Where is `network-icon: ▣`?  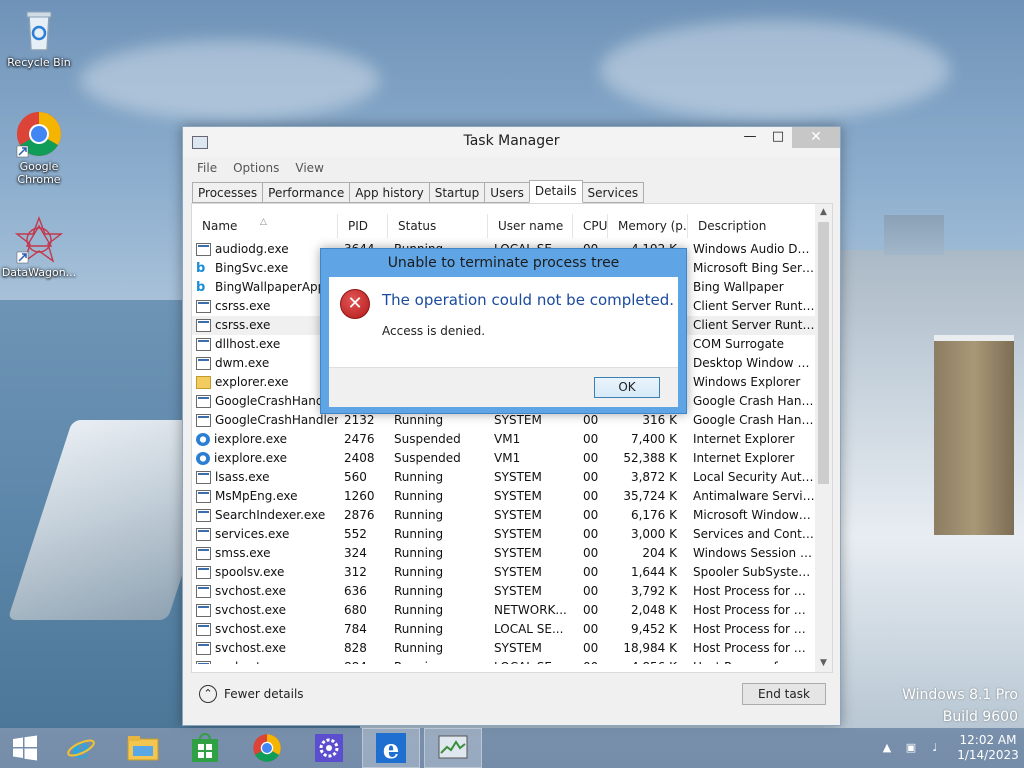
network-icon: ▣ is located at coordinates (911, 748).